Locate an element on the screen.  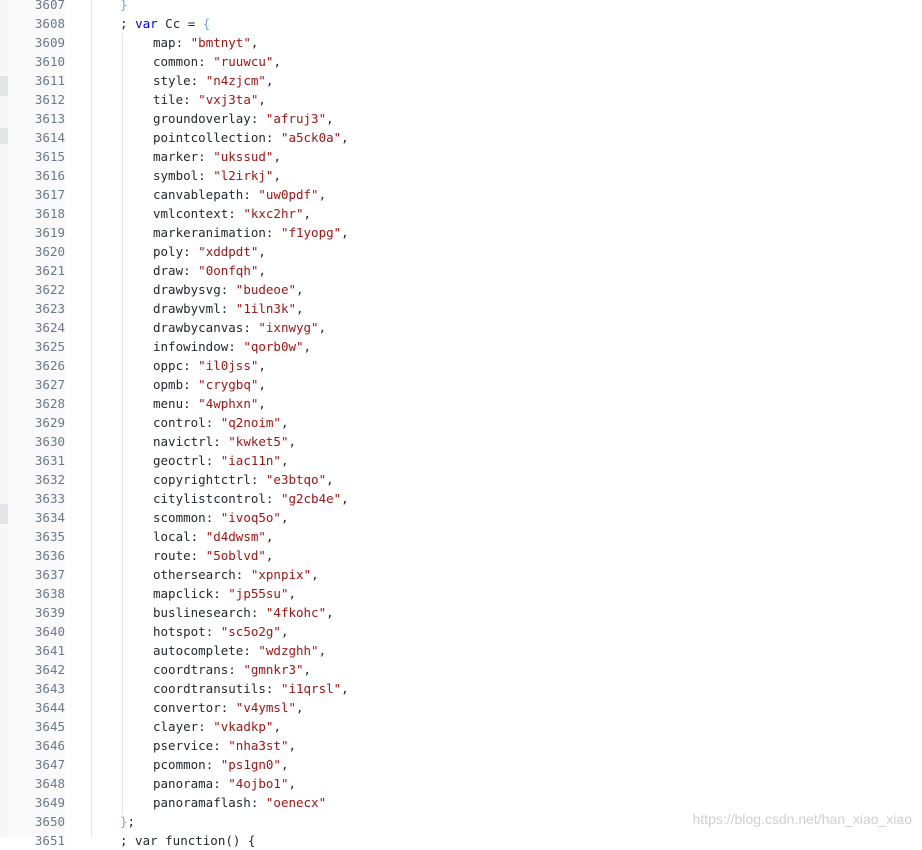
code-line: 3624 drawbycanvas: "ixnwyg", is located at coordinates (461, 327).